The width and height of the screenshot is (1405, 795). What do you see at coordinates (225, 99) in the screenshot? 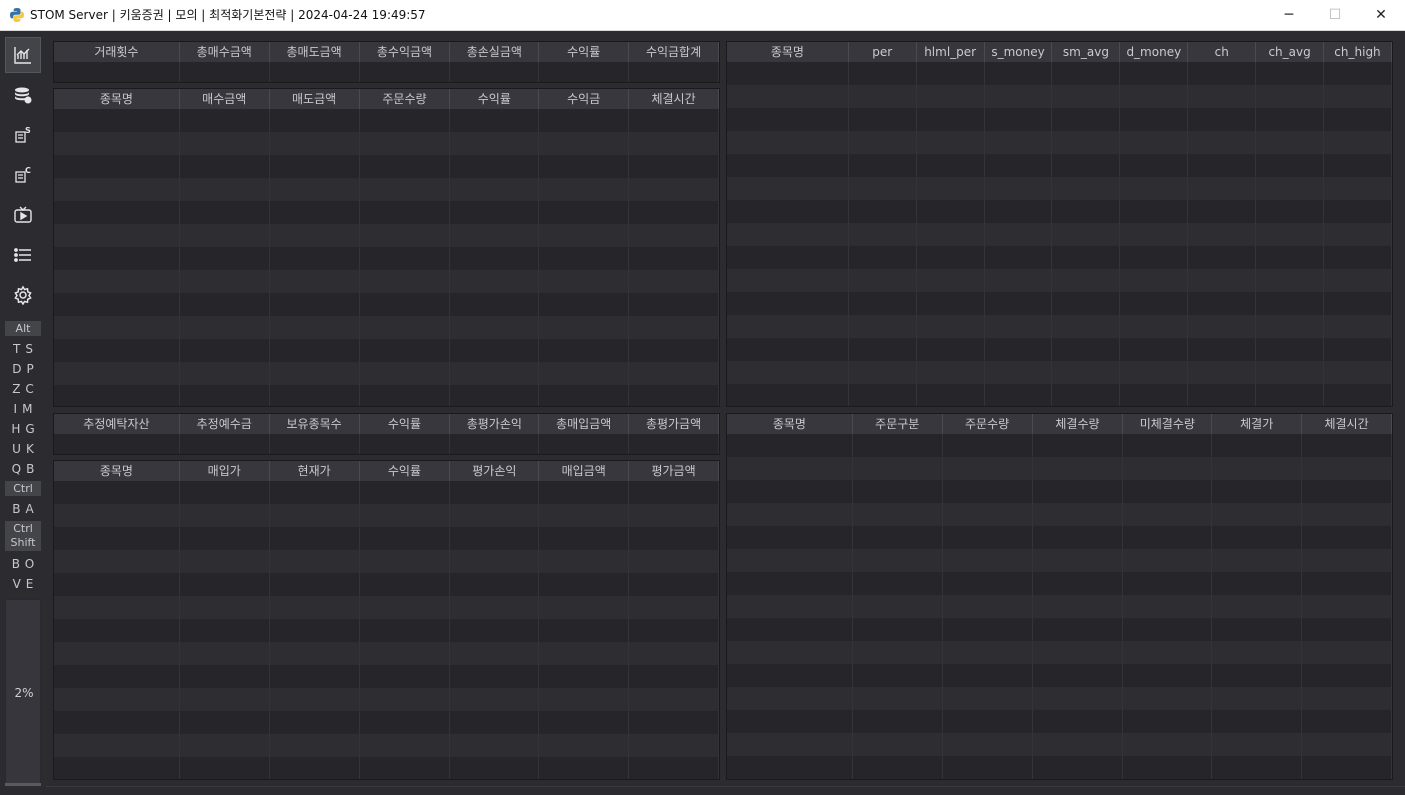
I see `column-header: 매수금액` at bounding box center [225, 99].